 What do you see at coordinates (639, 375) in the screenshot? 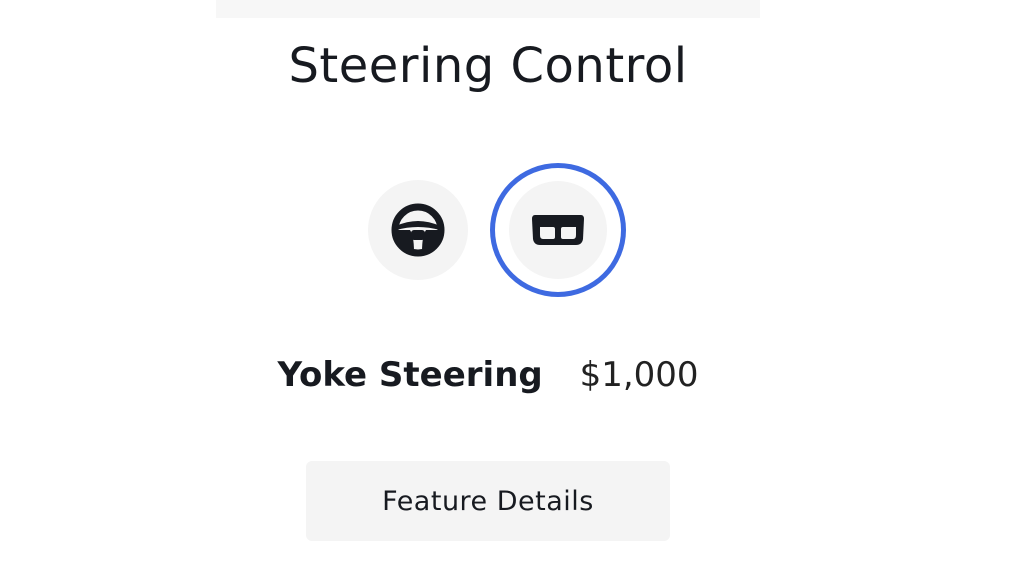
I see `option-price: $1,000` at bounding box center [639, 375].